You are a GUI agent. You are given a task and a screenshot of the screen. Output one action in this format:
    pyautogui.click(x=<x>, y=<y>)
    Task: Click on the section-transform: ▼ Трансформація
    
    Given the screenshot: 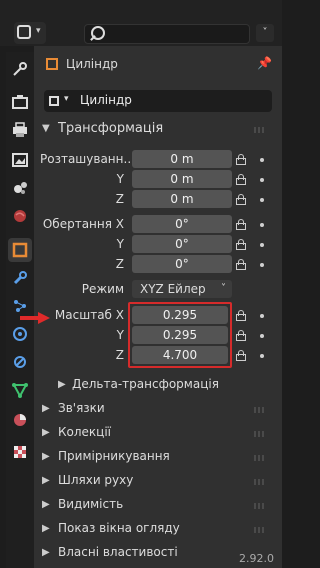 What is the action you would take?
    pyautogui.click(x=159, y=130)
    